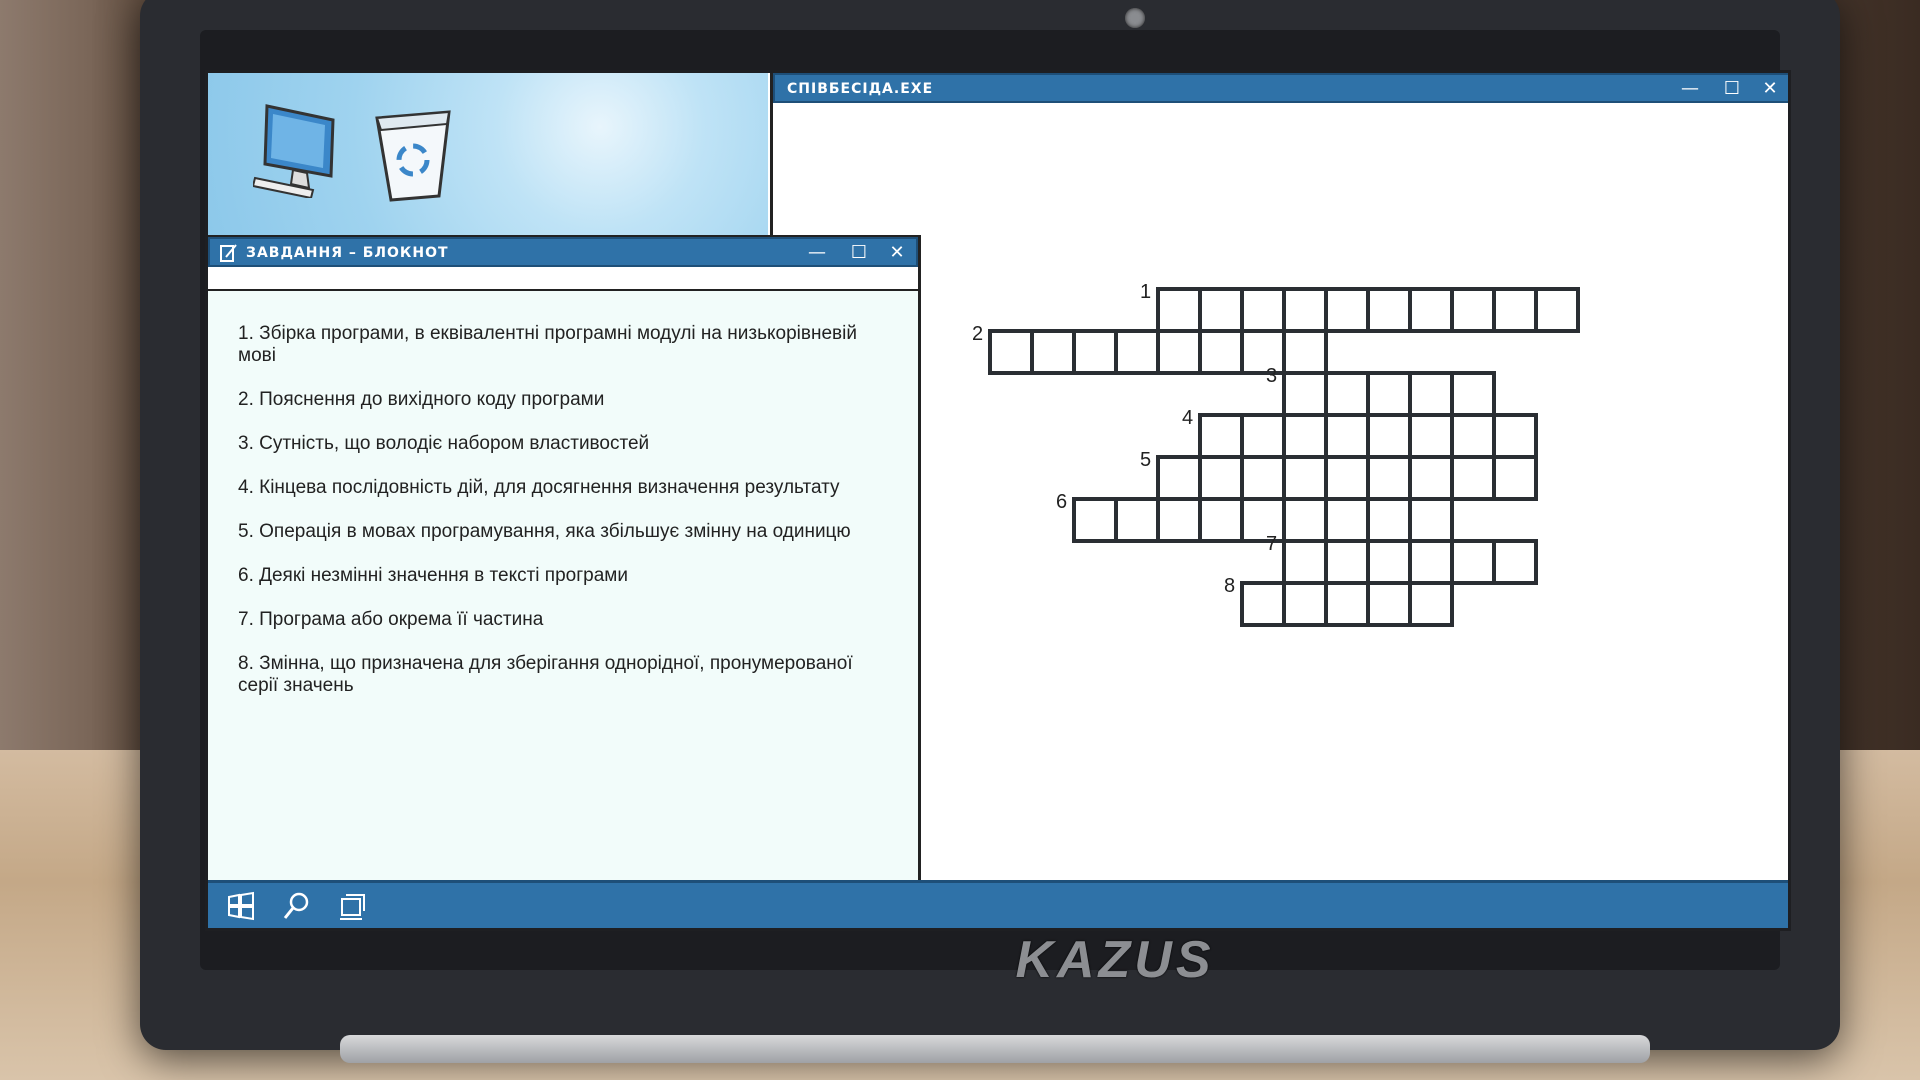  Describe the element at coordinates (413, 155) in the screenshot. I see `recycle-bin-icon` at that location.